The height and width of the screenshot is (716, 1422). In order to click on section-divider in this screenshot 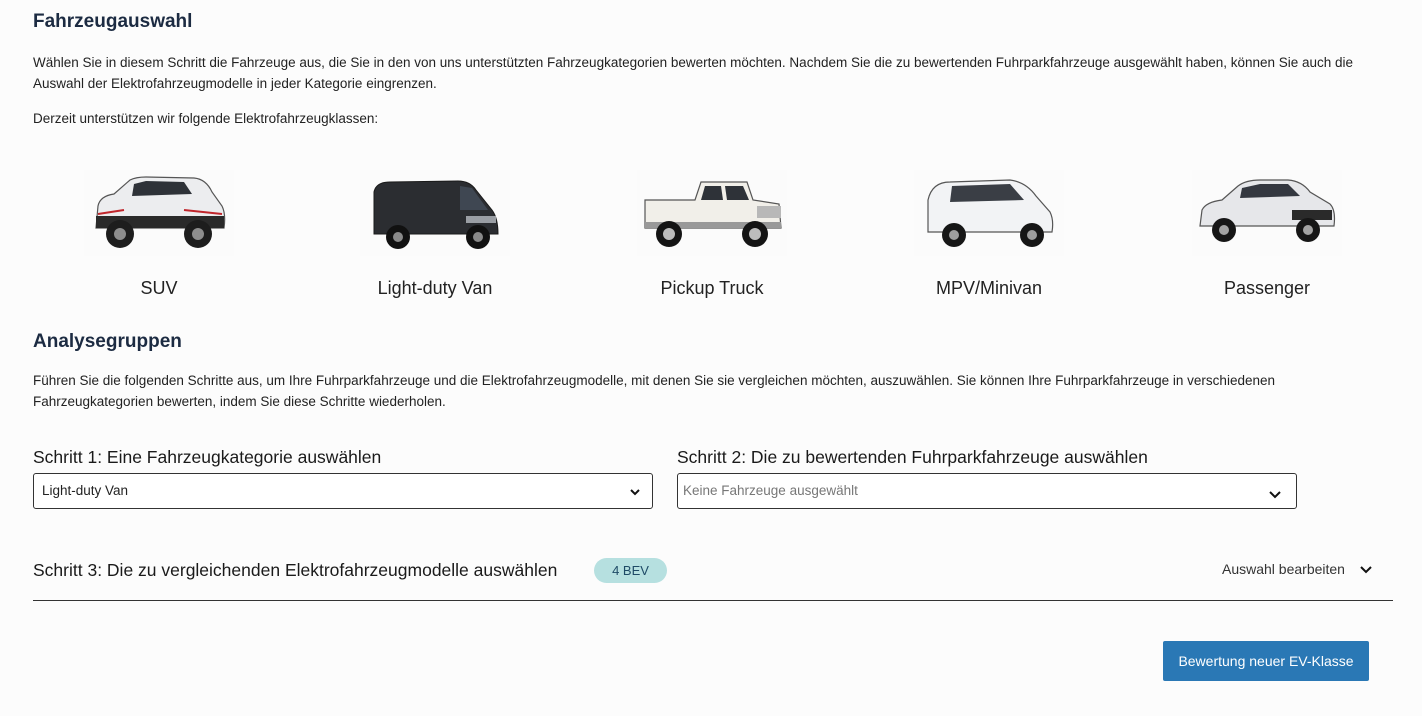, I will do `click(713, 600)`.